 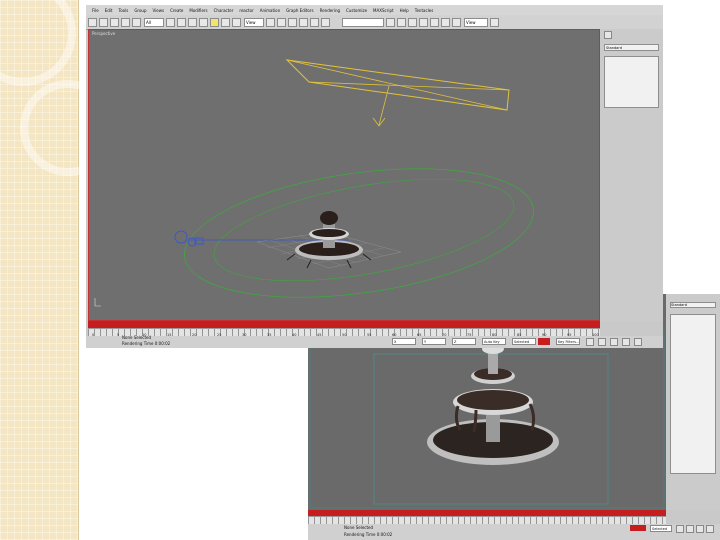 What do you see at coordinates (464, 341) in the screenshot?
I see `coord-z-field: Z` at bounding box center [464, 341].